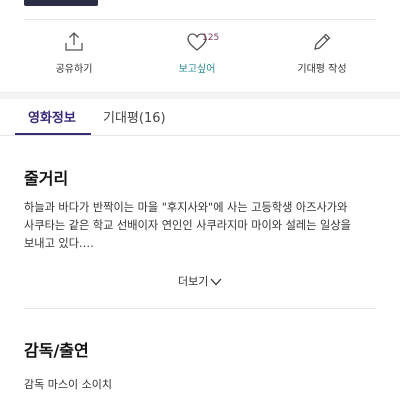 Image resolution: width=400 pixels, height=400 pixels. Describe the element at coordinates (74, 52) in the screenshot. I see `share-button: 공유하기` at that location.